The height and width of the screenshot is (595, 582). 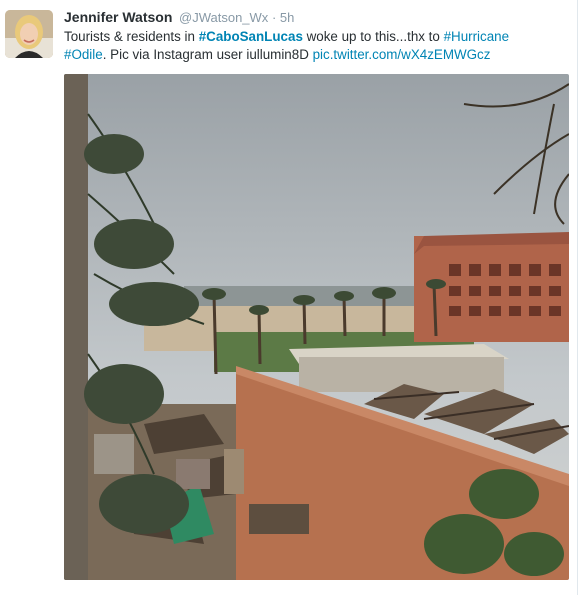 I want to click on hashtag-hurricane: #Hurricane, so click(x=477, y=36).